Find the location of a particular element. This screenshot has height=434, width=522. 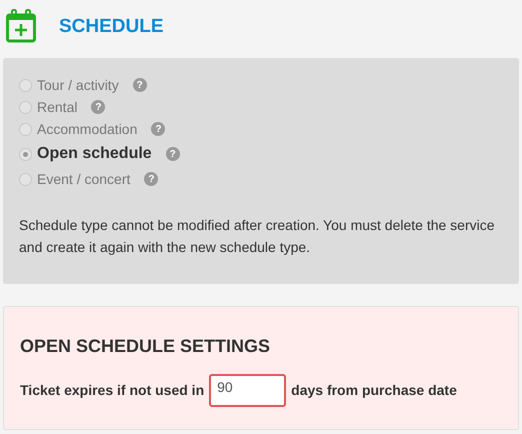

page-title: SCHEDULE is located at coordinates (111, 26).